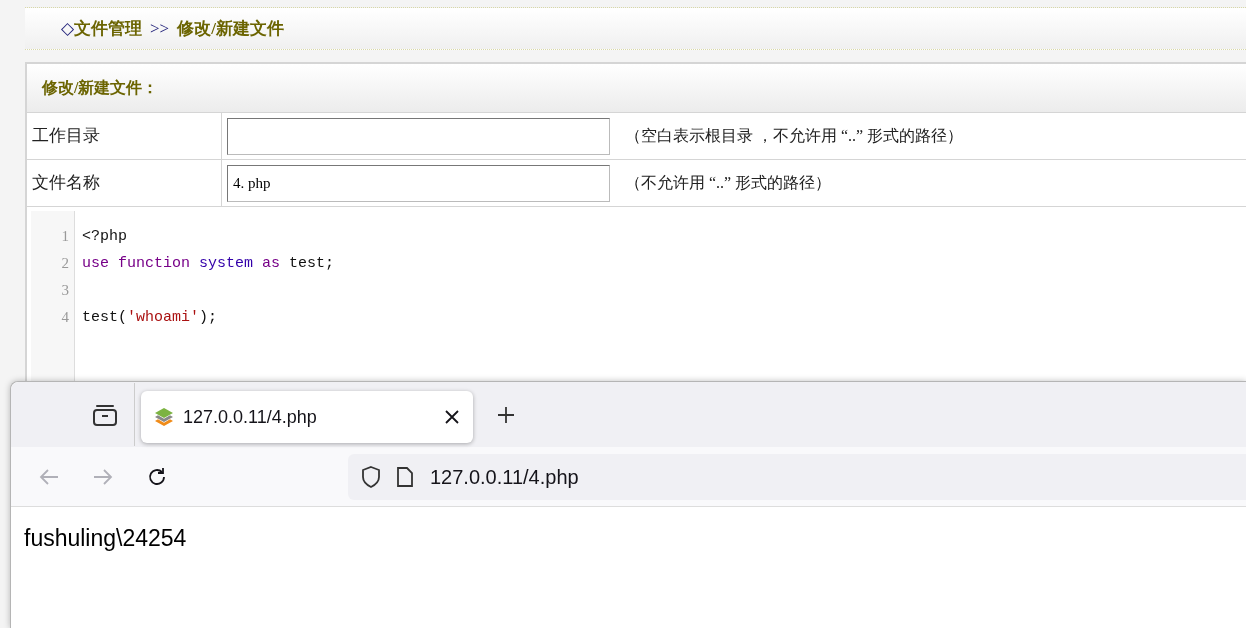  What do you see at coordinates (728, 183) in the screenshot?
I see `field-hint: （不允许用 “..” 形式的路径）` at bounding box center [728, 183].